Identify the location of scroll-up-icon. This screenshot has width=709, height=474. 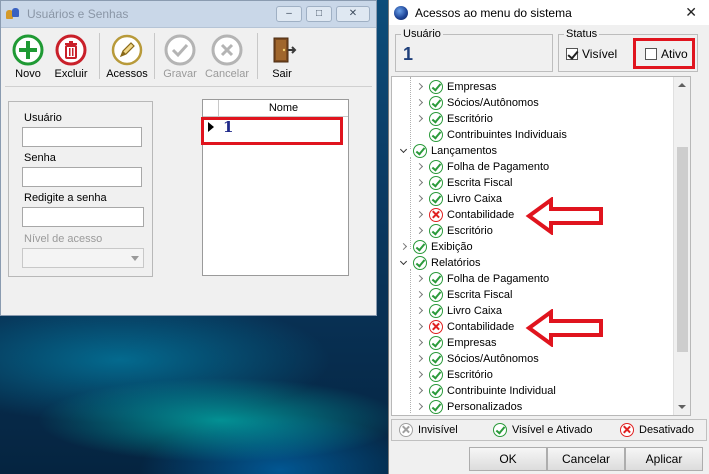
(682, 85).